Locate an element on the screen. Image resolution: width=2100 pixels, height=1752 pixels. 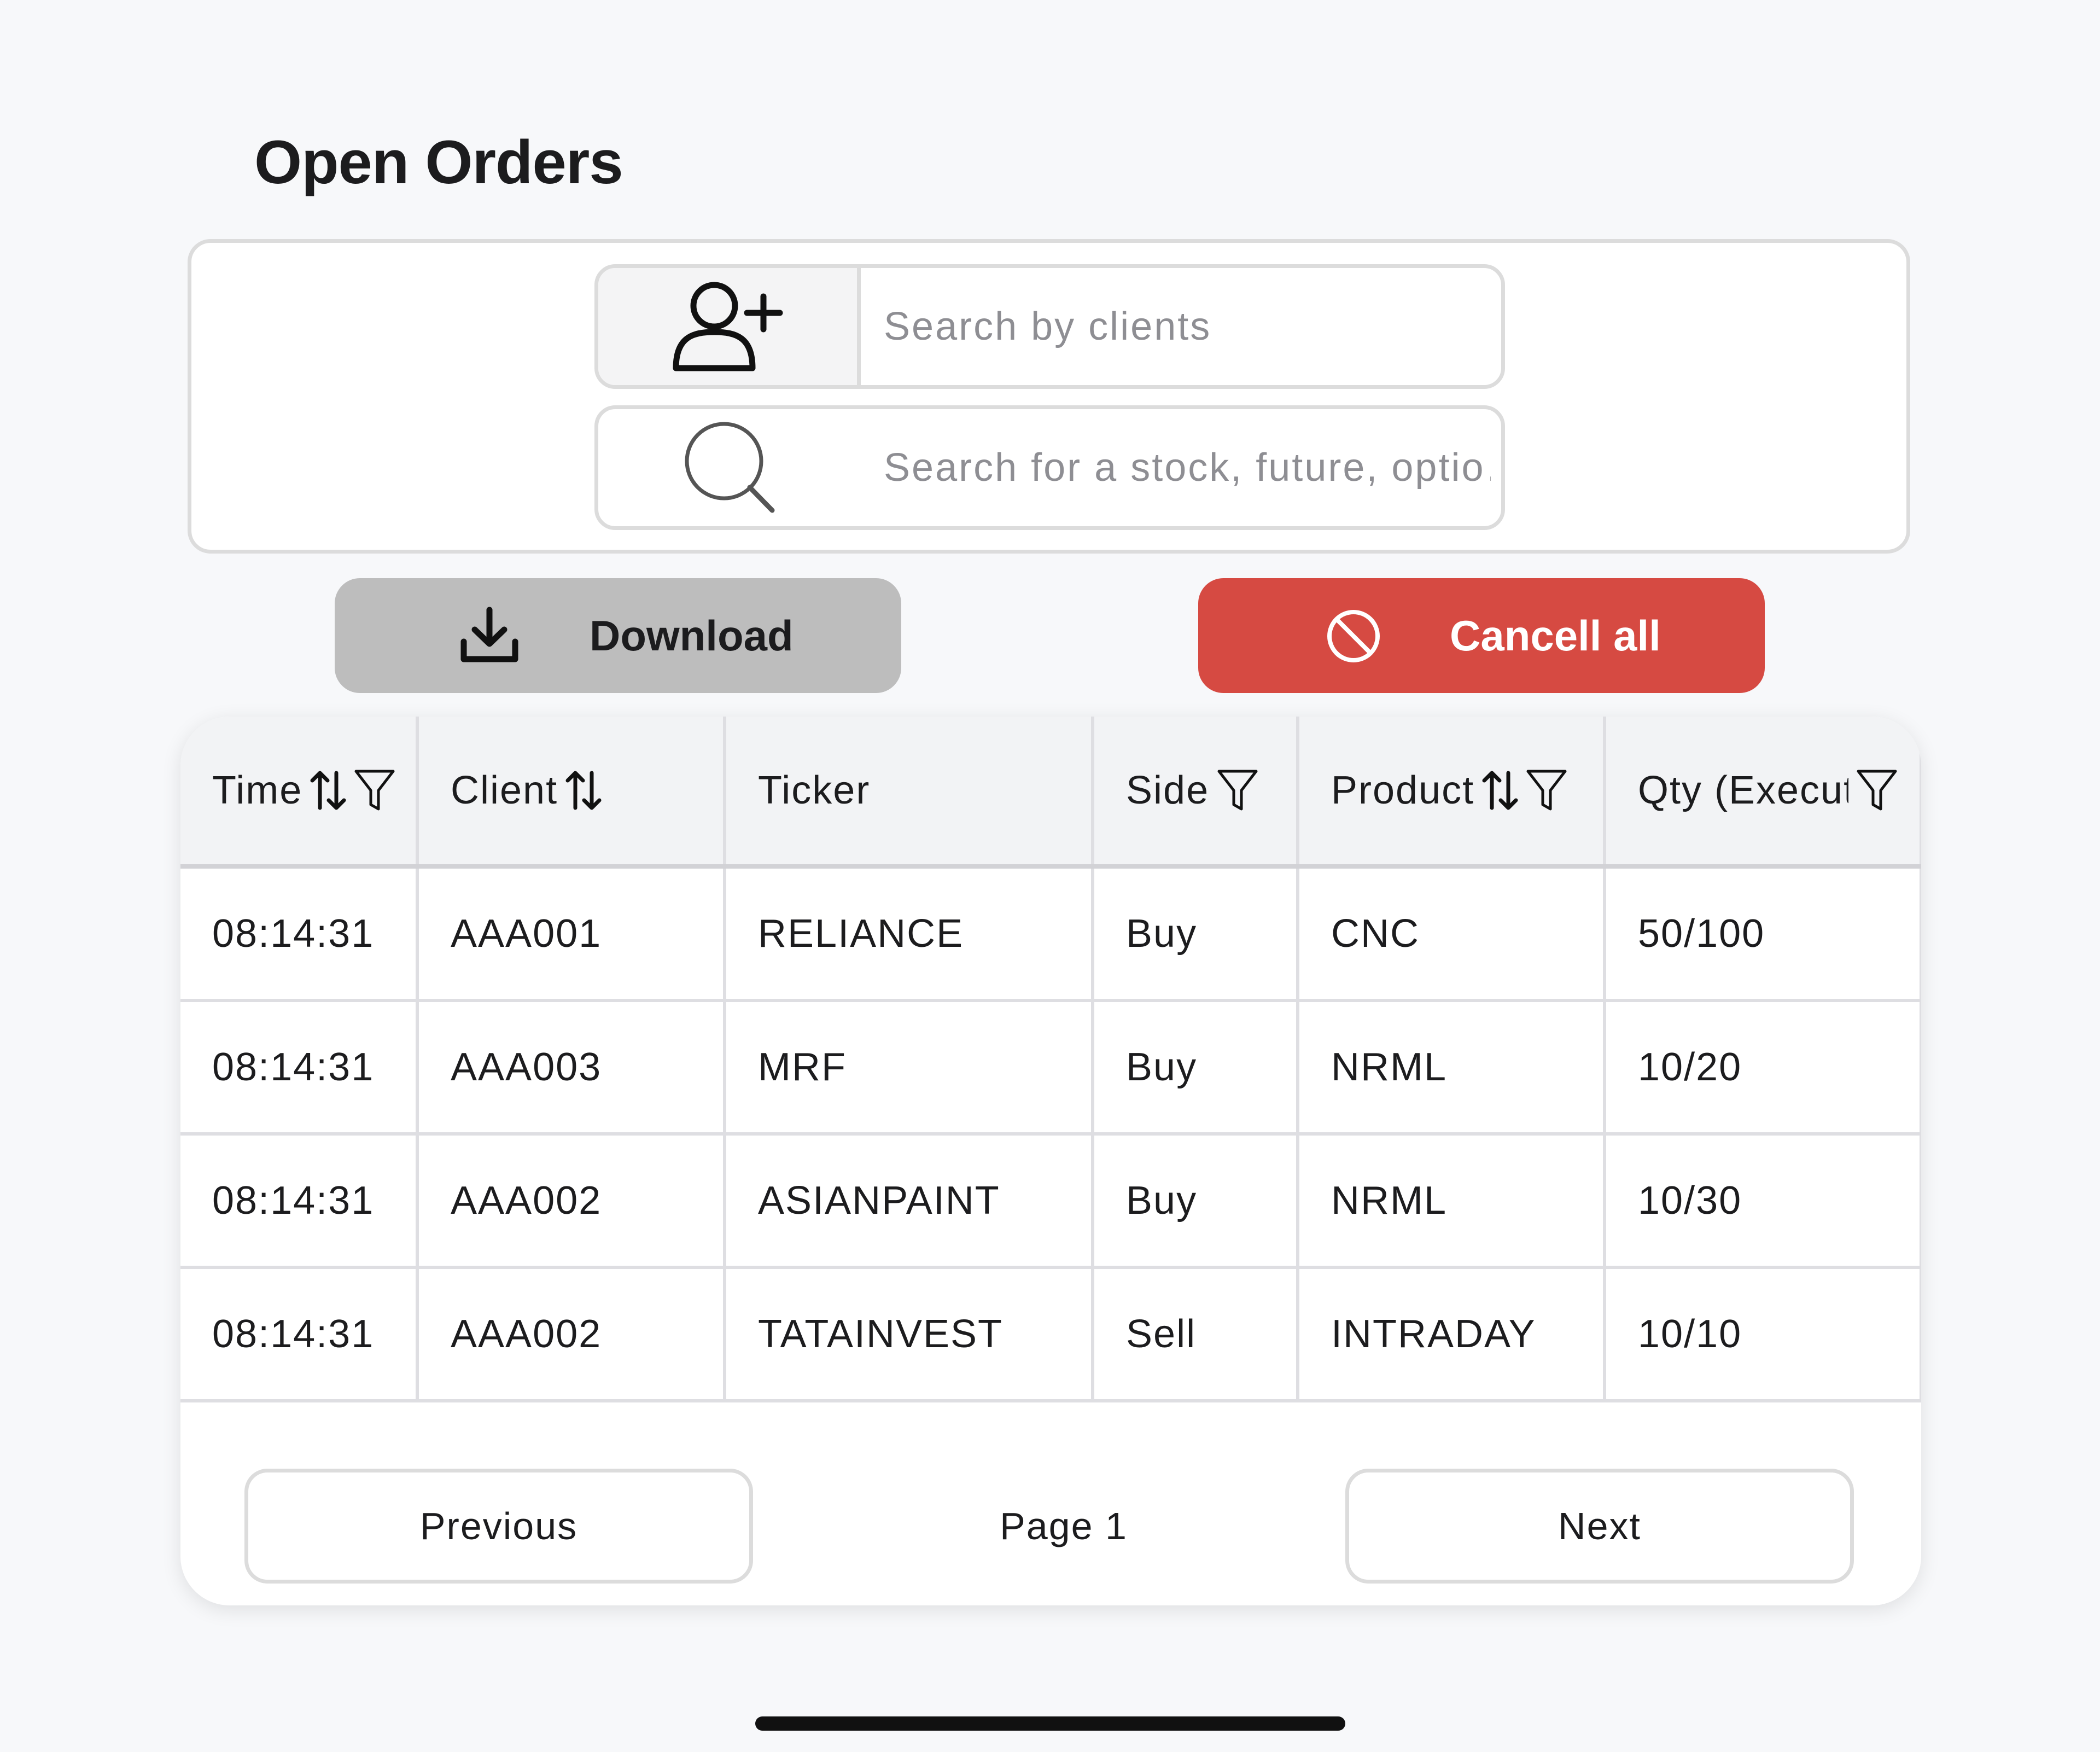
column-header-product: Product is located at coordinates (1451, 793).